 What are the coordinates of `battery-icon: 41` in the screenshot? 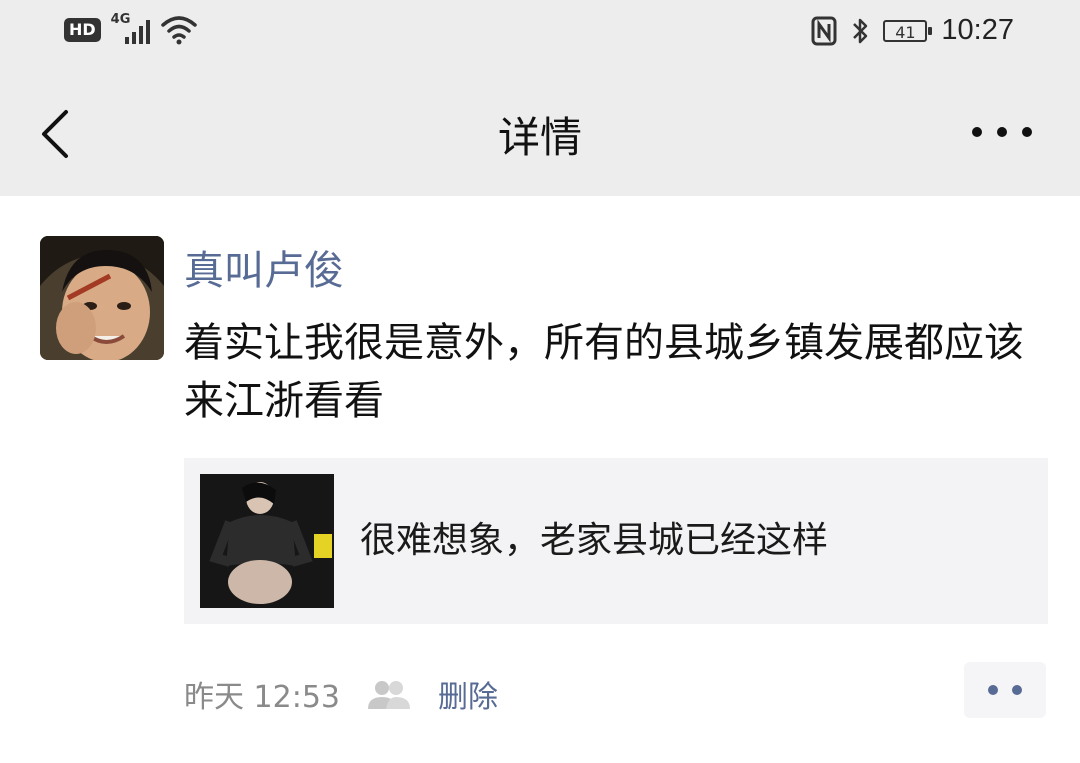 It's located at (908, 30).